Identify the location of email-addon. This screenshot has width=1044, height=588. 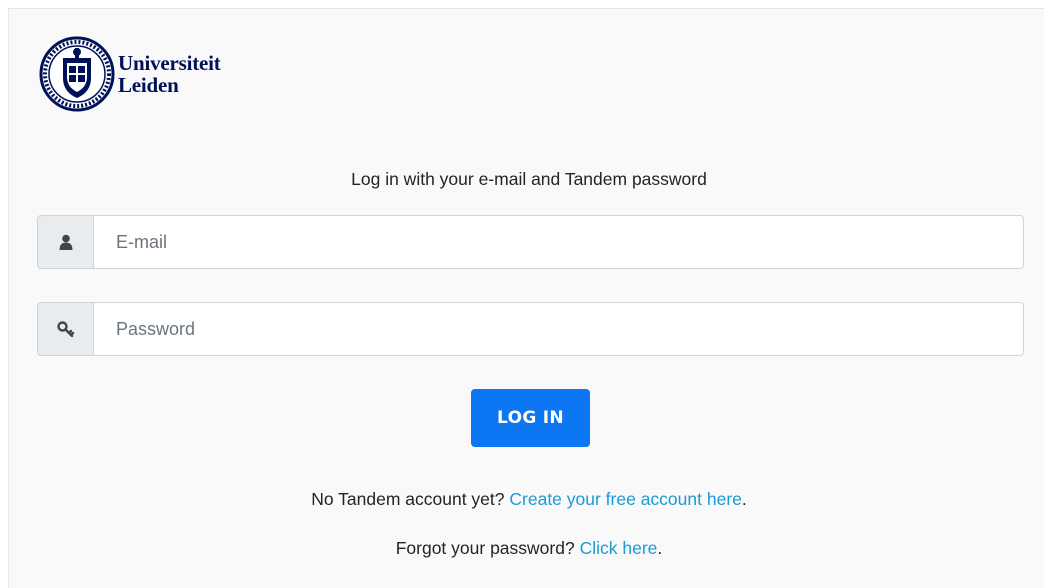
(65, 242).